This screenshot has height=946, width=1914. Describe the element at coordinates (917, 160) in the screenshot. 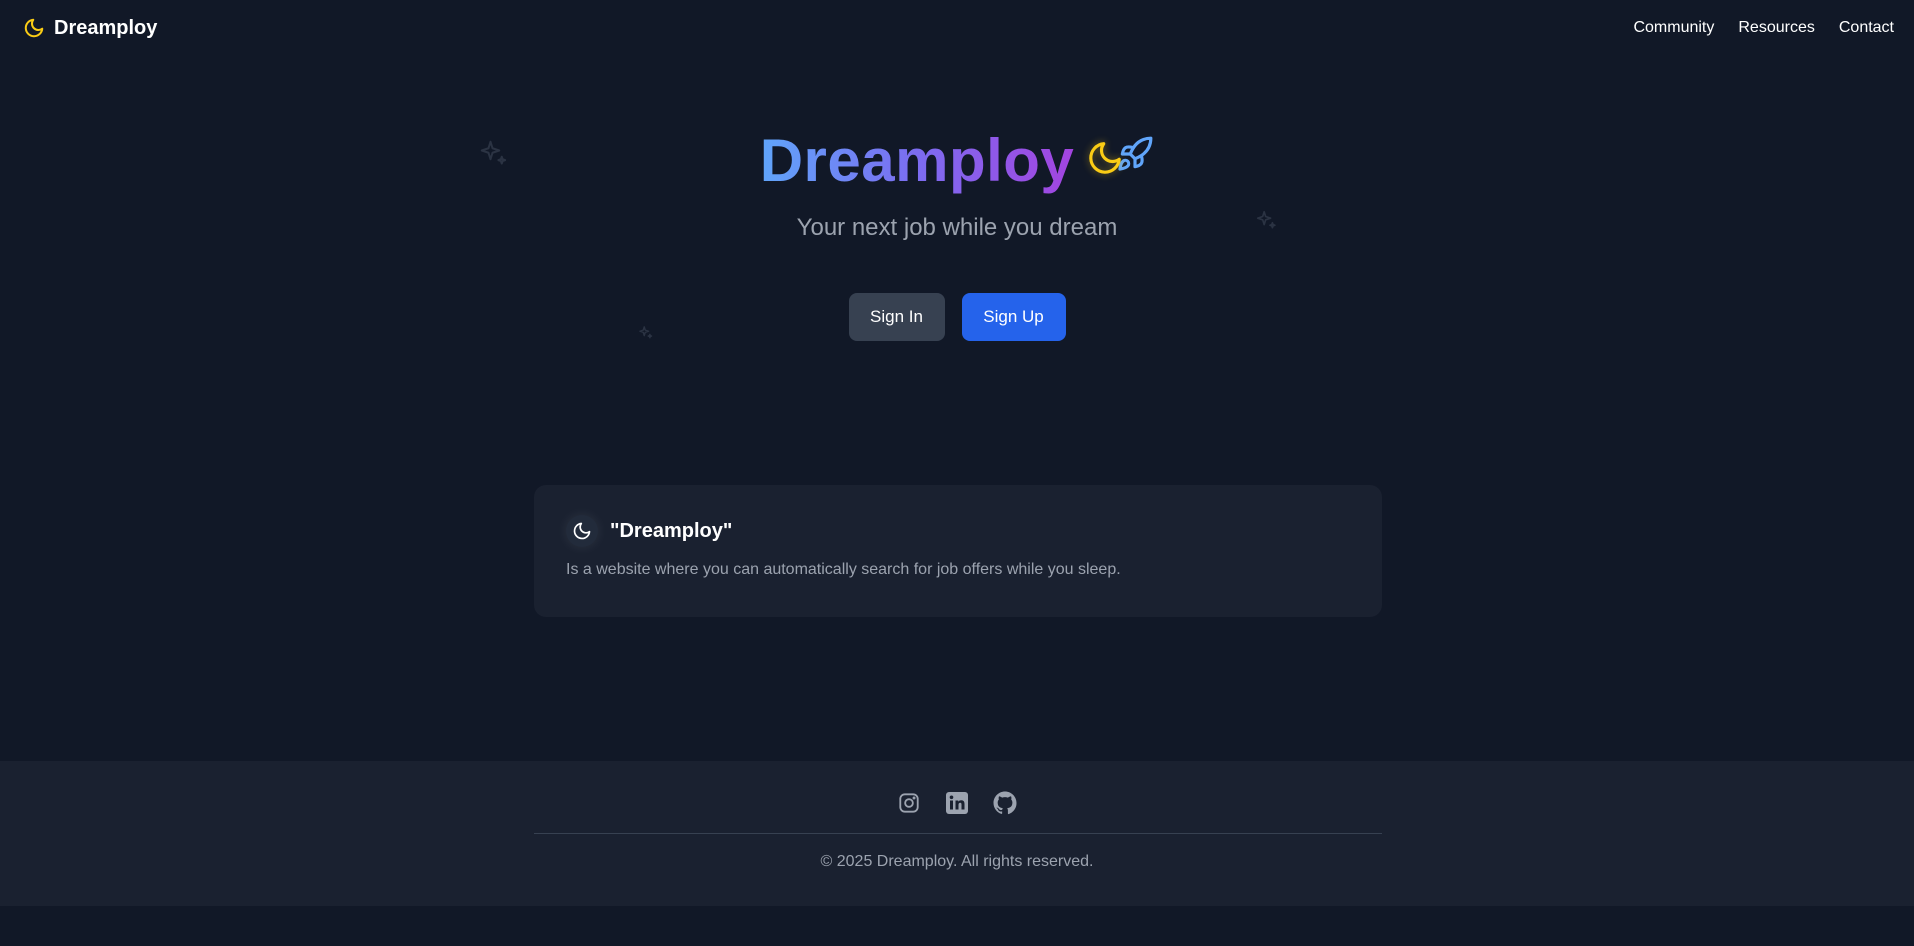

I see `hero-title: Dreamploy` at that location.